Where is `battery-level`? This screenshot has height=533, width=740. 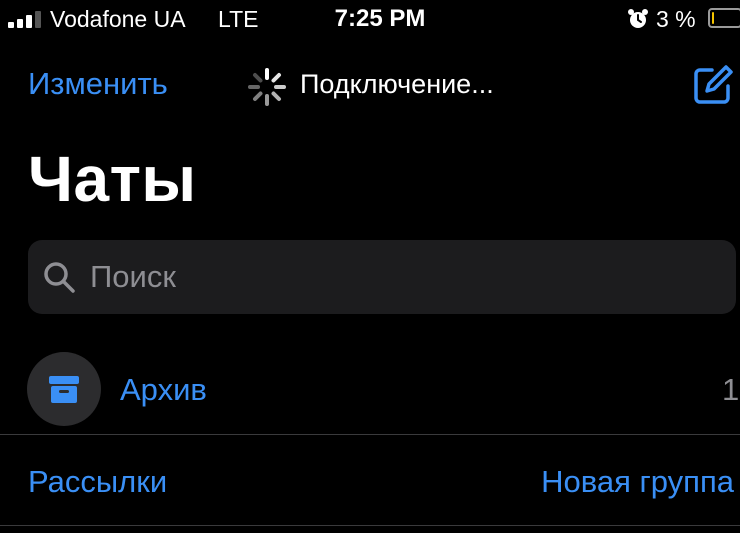
battery-level is located at coordinates (713, 18).